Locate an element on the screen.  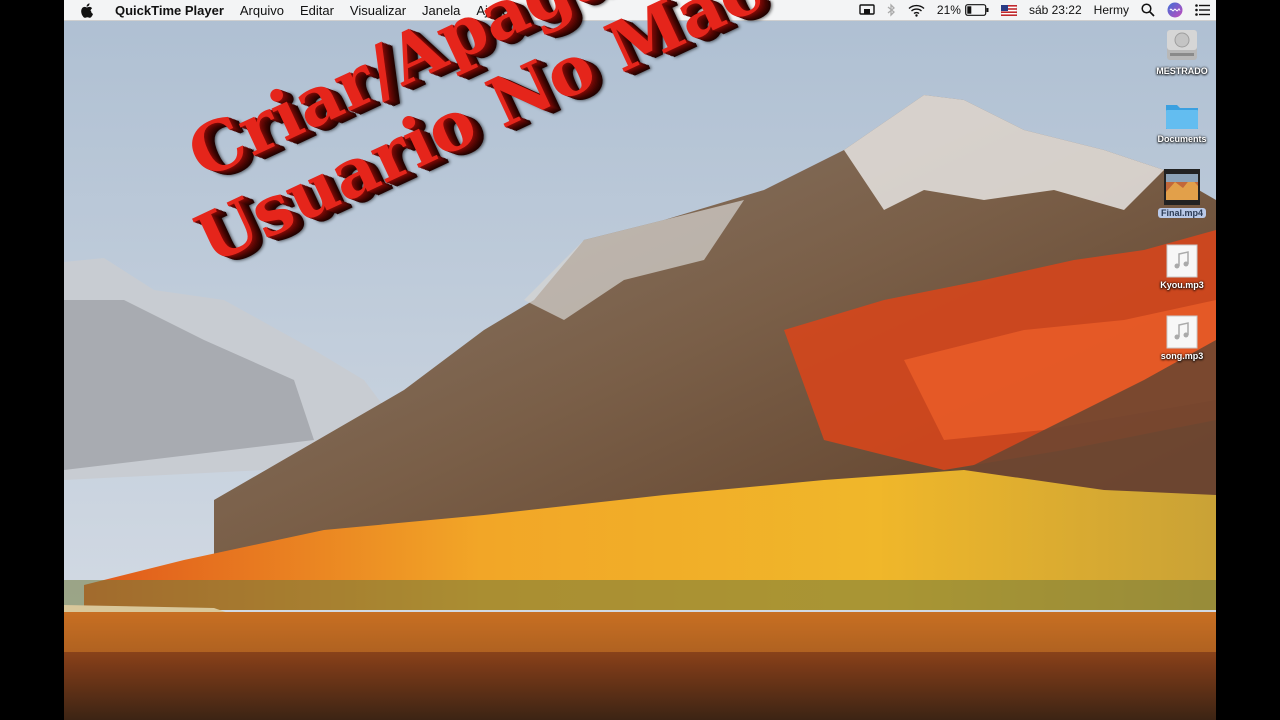
desktop-icon-kyou-mp3: Kyou.mp3 is located at coordinates (1176, 267).